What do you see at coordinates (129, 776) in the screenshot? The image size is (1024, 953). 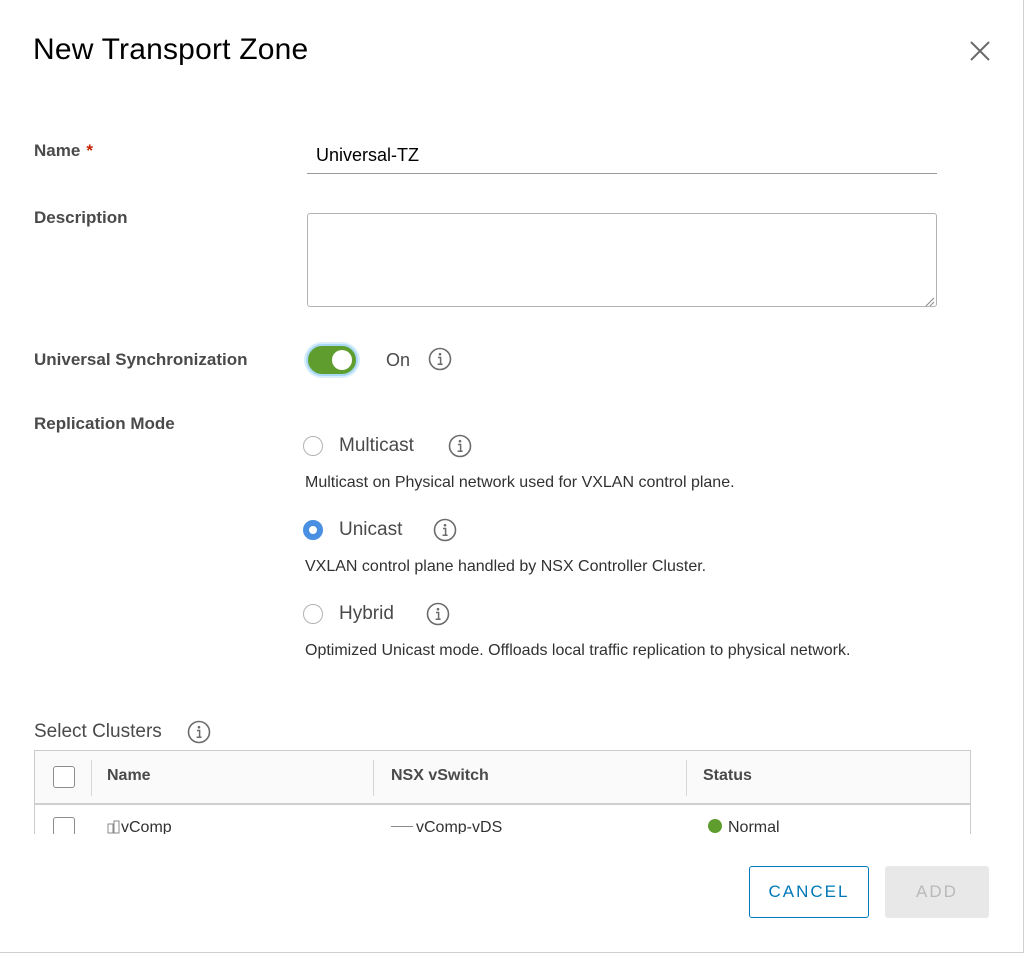 I see `column-header-name: Name` at bounding box center [129, 776].